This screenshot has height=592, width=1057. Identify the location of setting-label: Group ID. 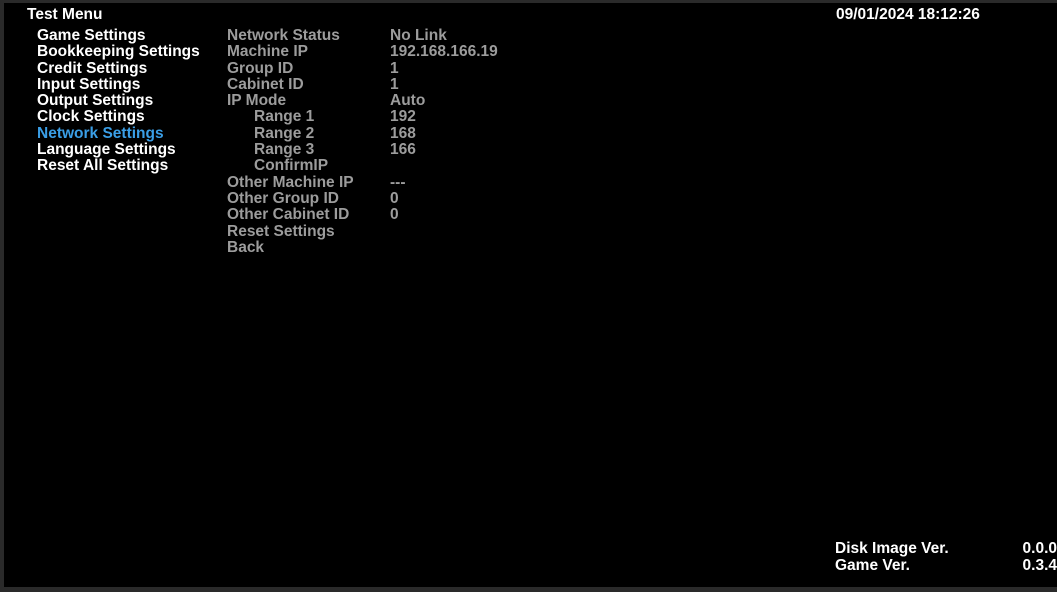
(260, 68).